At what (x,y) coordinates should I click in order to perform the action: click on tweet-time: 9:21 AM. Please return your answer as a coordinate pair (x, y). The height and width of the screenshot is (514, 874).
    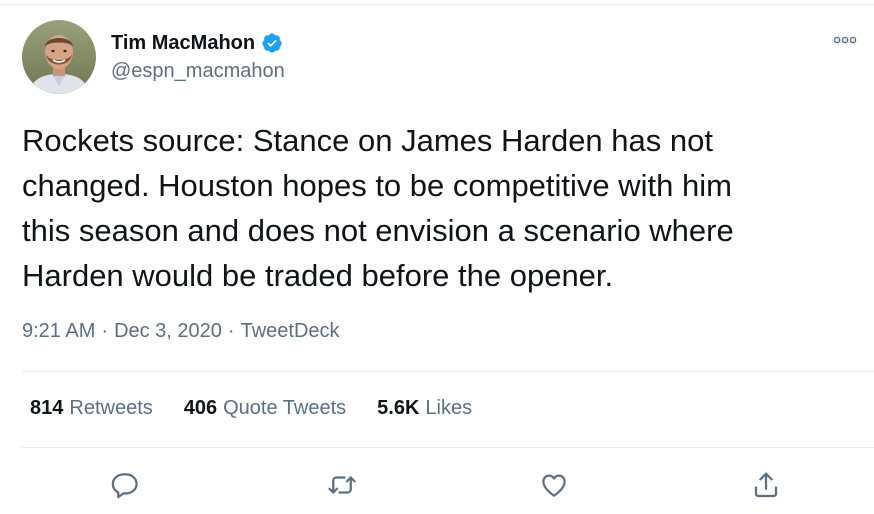
    Looking at the image, I should click on (58, 331).